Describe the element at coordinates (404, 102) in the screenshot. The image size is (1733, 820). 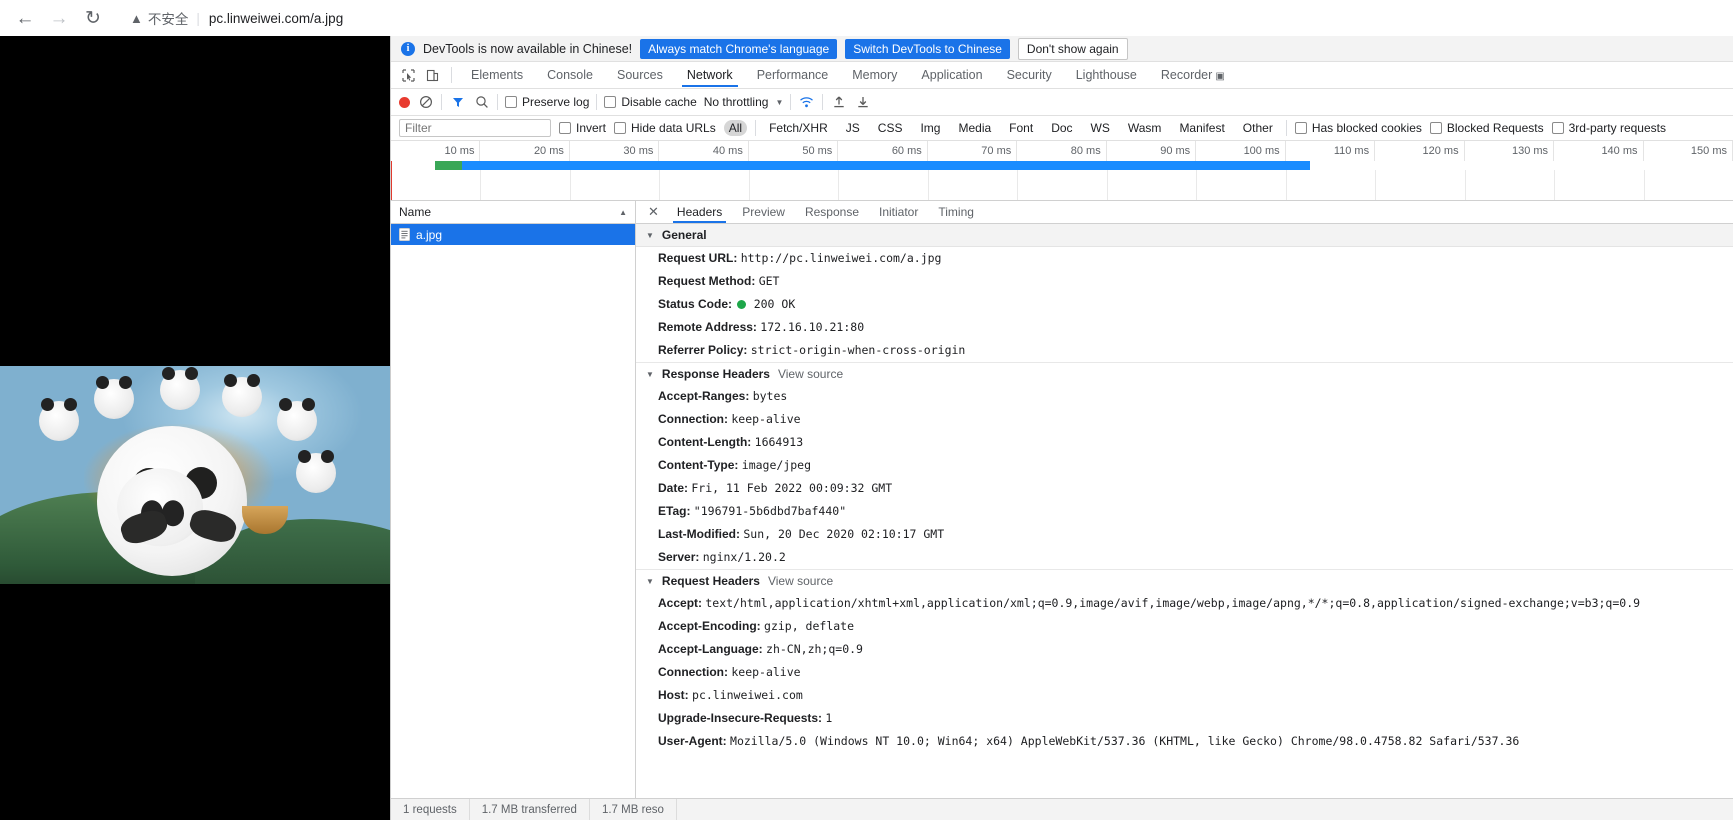
I see `record-button` at that location.